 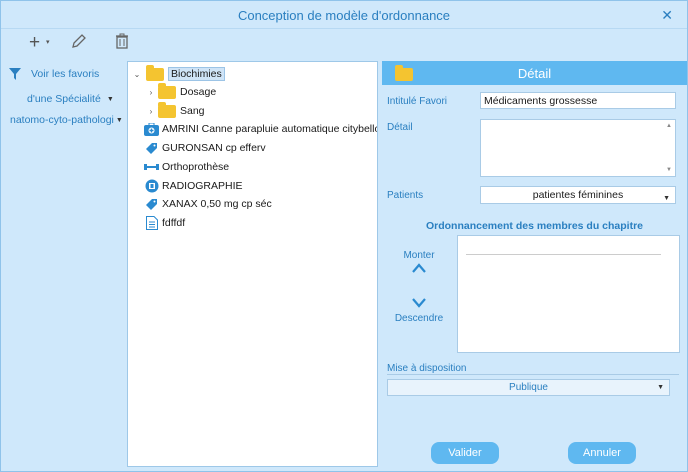 What do you see at coordinates (174, 223) in the screenshot?
I see `tree-item-label: fdffdf` at bounding box center [174, 223].